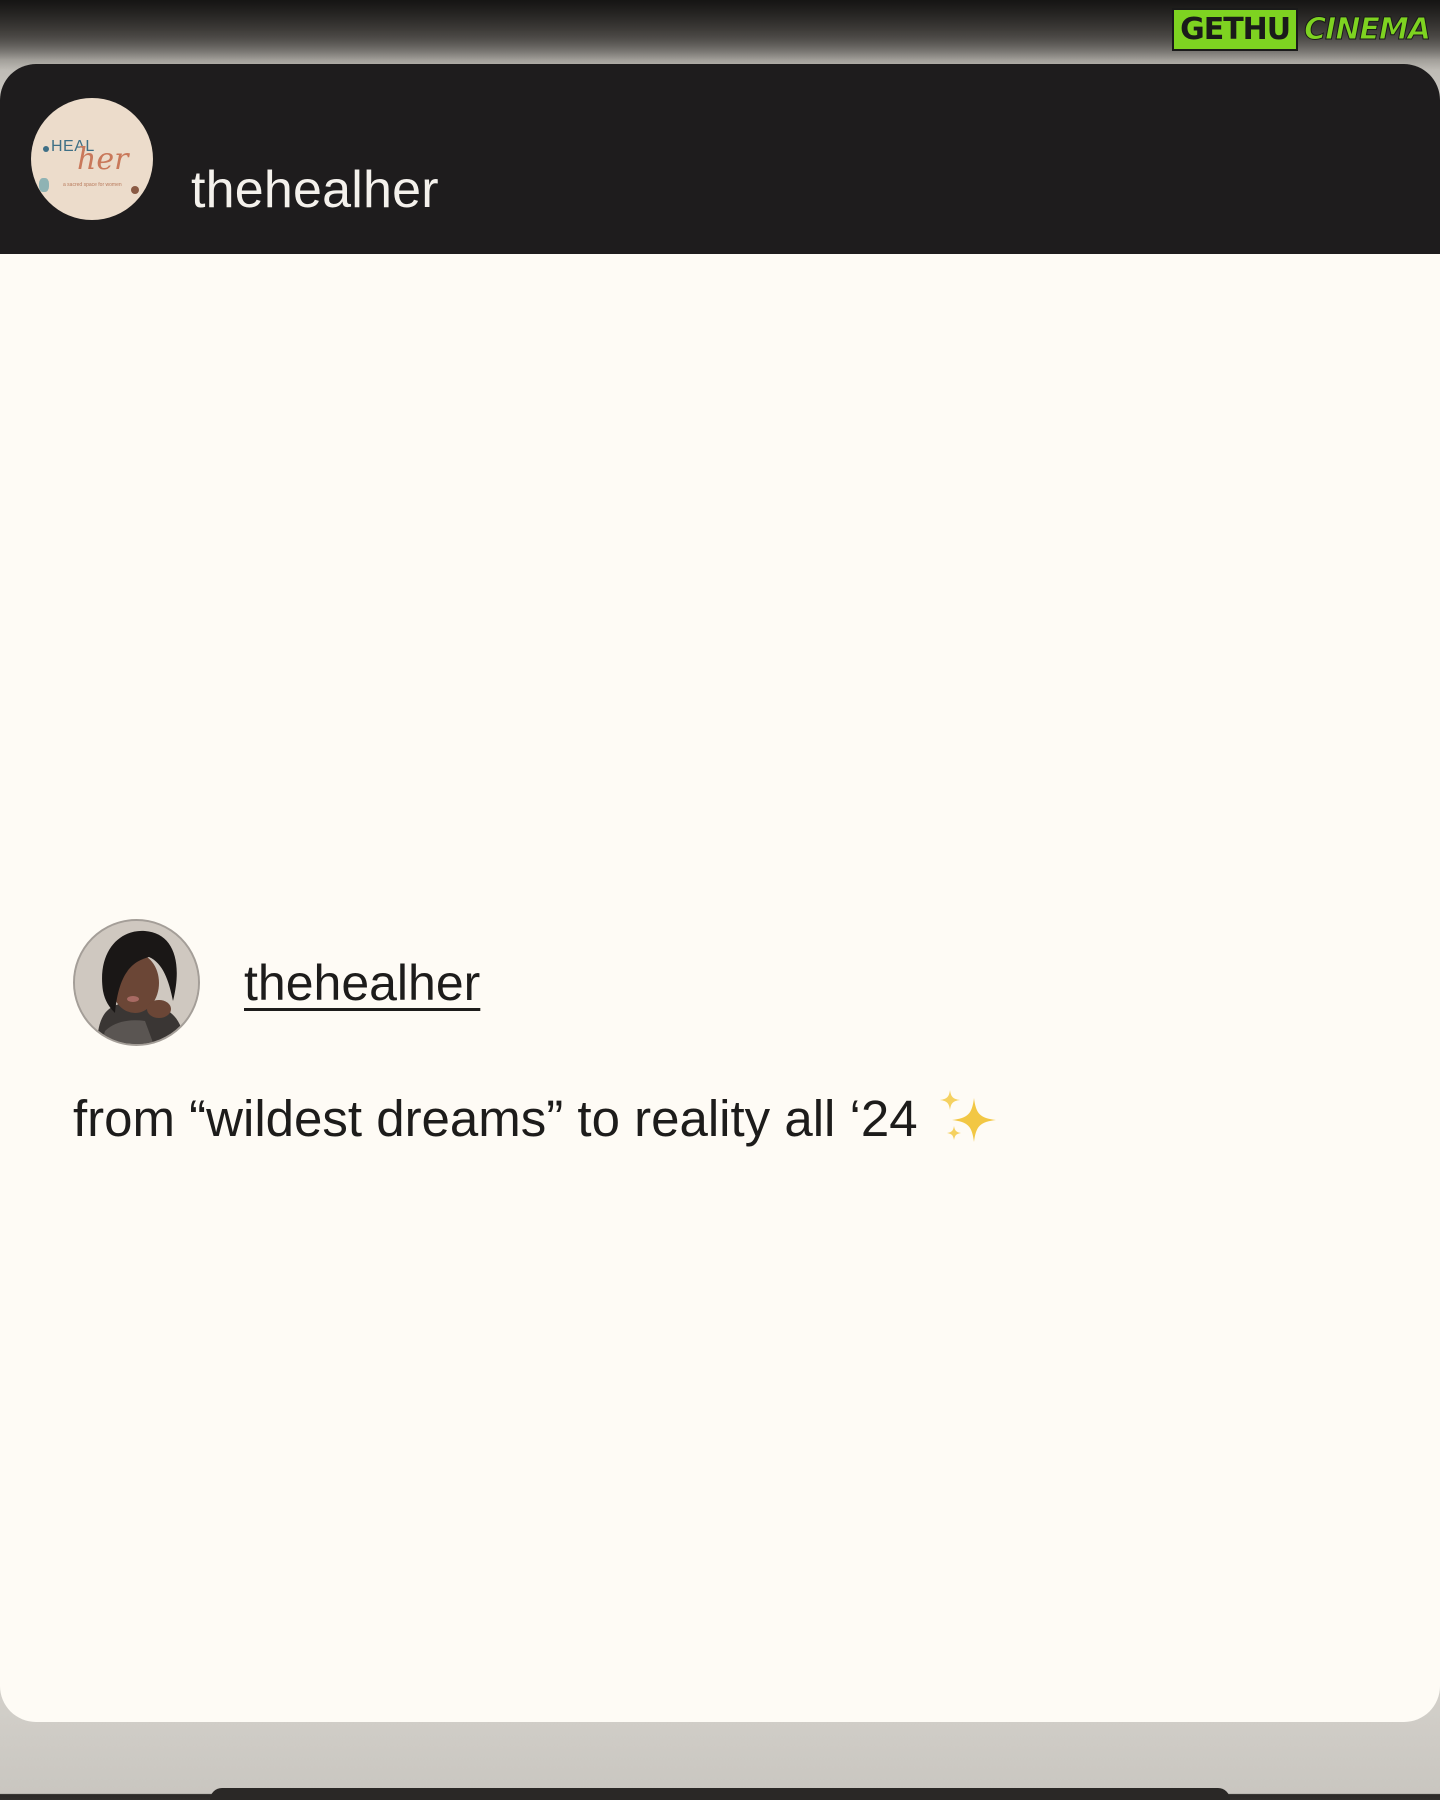 The height and width of the screenshot is (1800, 1440). Describe the element at coordinates (103, 159) in the screenshot. I see `logo-her-text: her` at that location.